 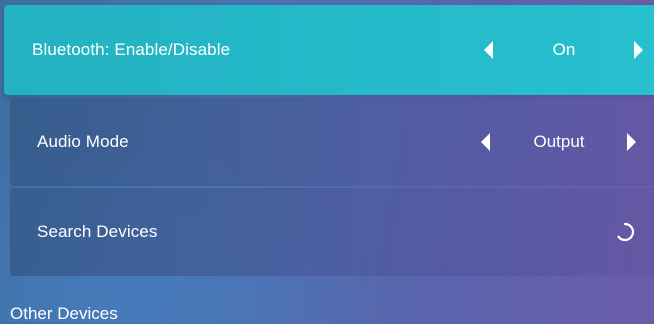 What do you see at coordinates (131, 49) in the screenshot?
I see `bluetooth-toggle-label: Bluetooth: Enable/Disable` at bounding box center [131, 49].